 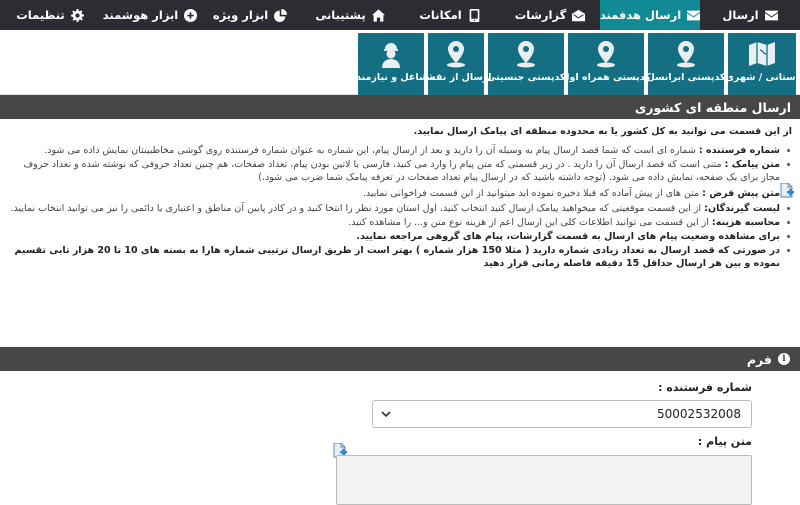 What do you see at coordinates (752, 164) in the screenshot?
I see `term: متن پیامک :` at bounding box center [752, 164].